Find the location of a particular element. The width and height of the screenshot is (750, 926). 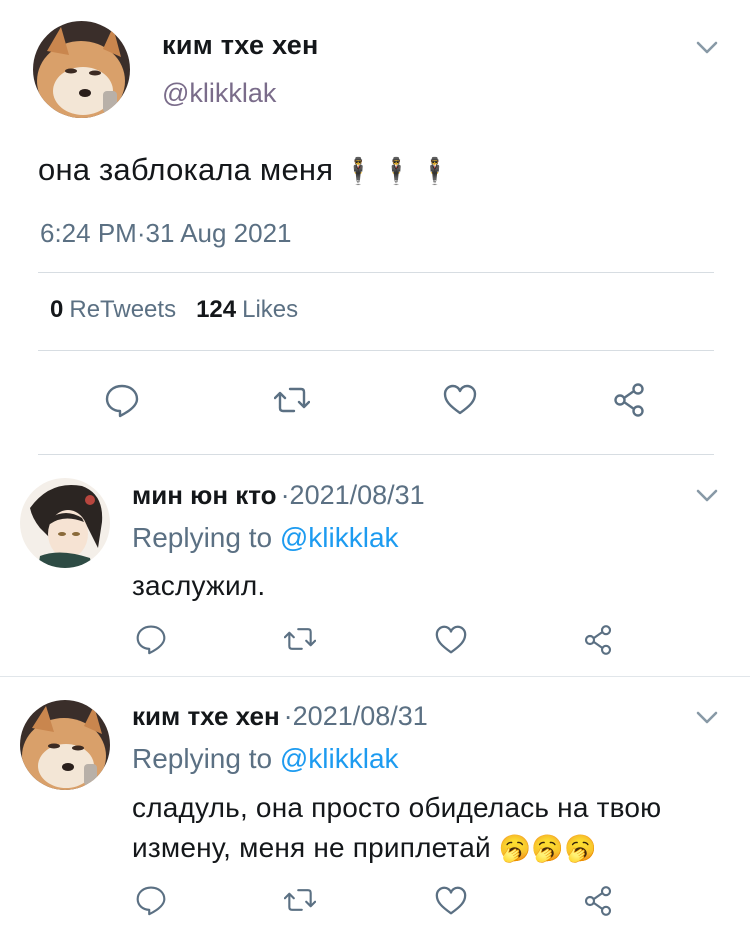

tweet-text: она заблокала меня 🕴🕴🕴 is located at coordinates (247, 170).